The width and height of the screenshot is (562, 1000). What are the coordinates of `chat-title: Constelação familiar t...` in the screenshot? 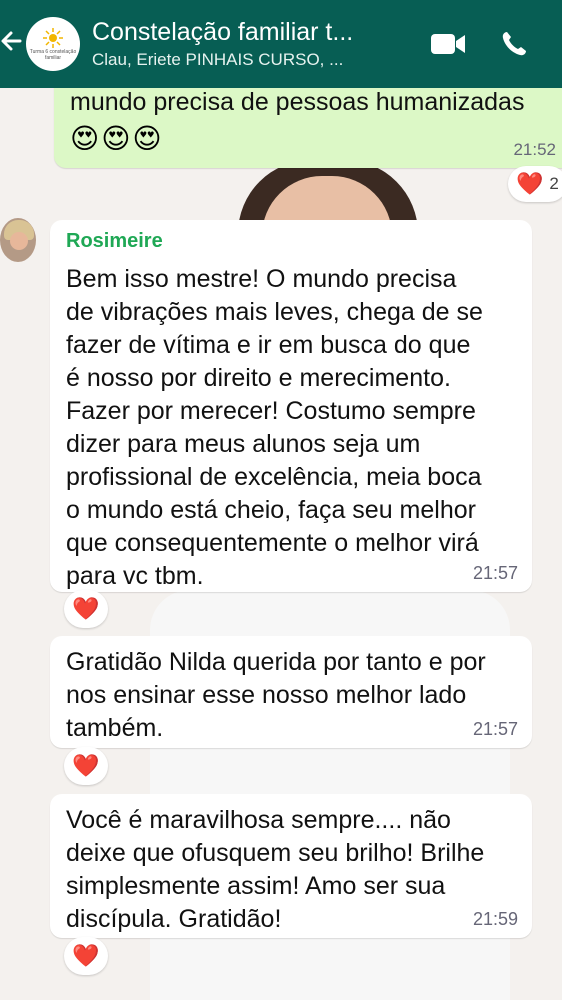 It's located at (223, 32).